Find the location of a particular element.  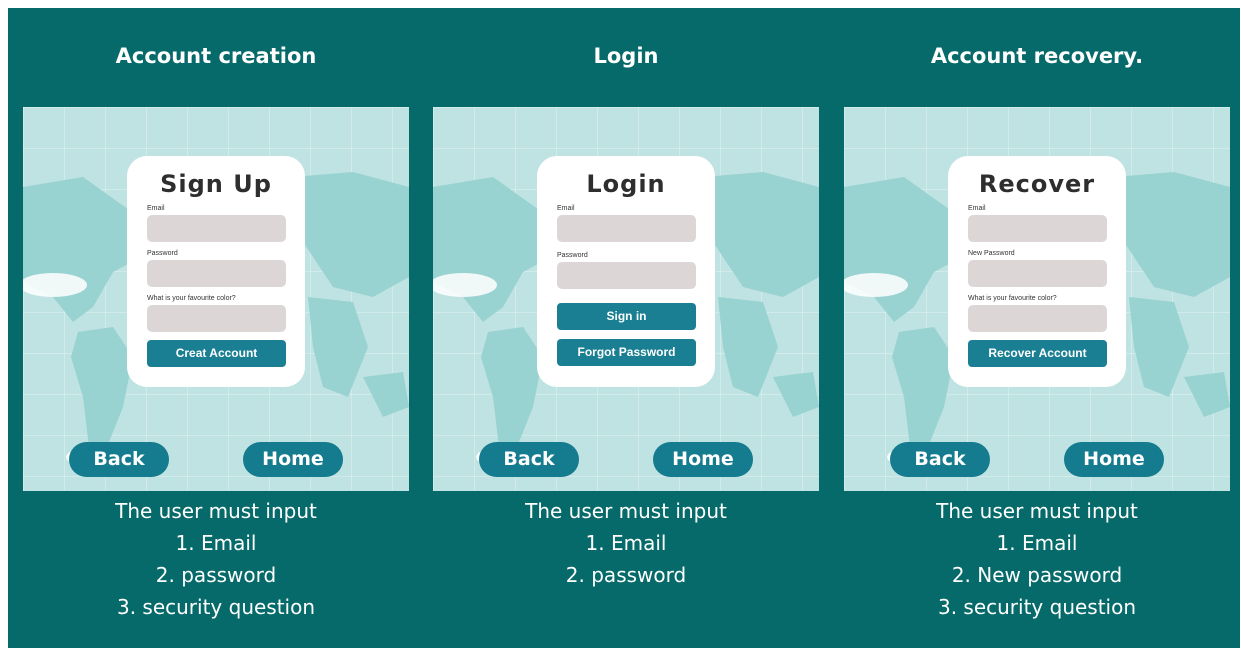

card-title: Sign Up is located at coordinates (216, 184).